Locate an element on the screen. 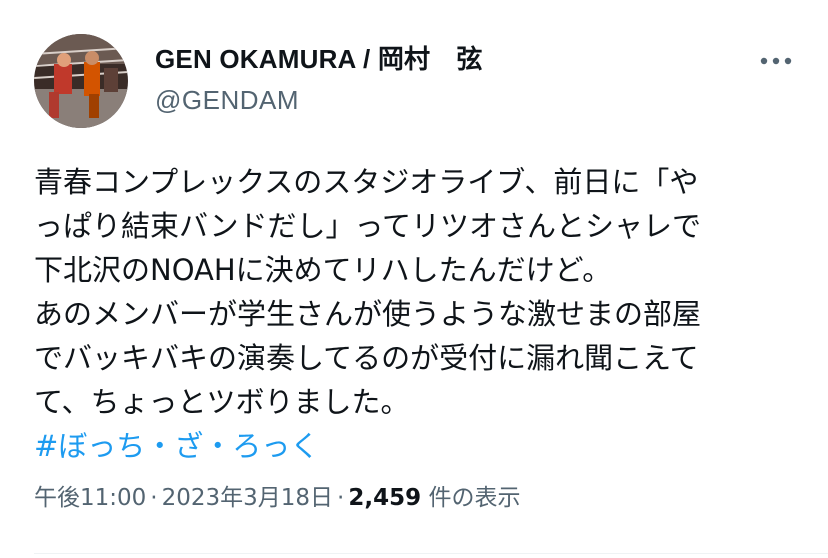  tweet-meta: 午後11:00 · 2023年3月18日 · 2,459 件の表示 is located at coordinates (277, 498).